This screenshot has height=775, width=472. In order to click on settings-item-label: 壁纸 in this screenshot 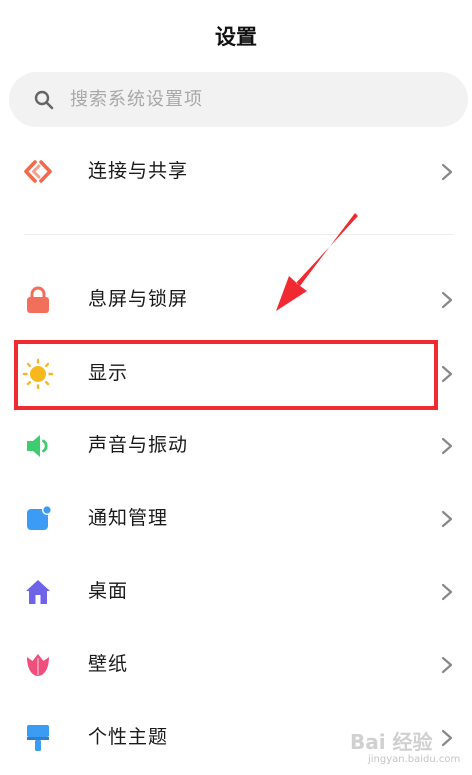, I will do `click(108, 664)`.